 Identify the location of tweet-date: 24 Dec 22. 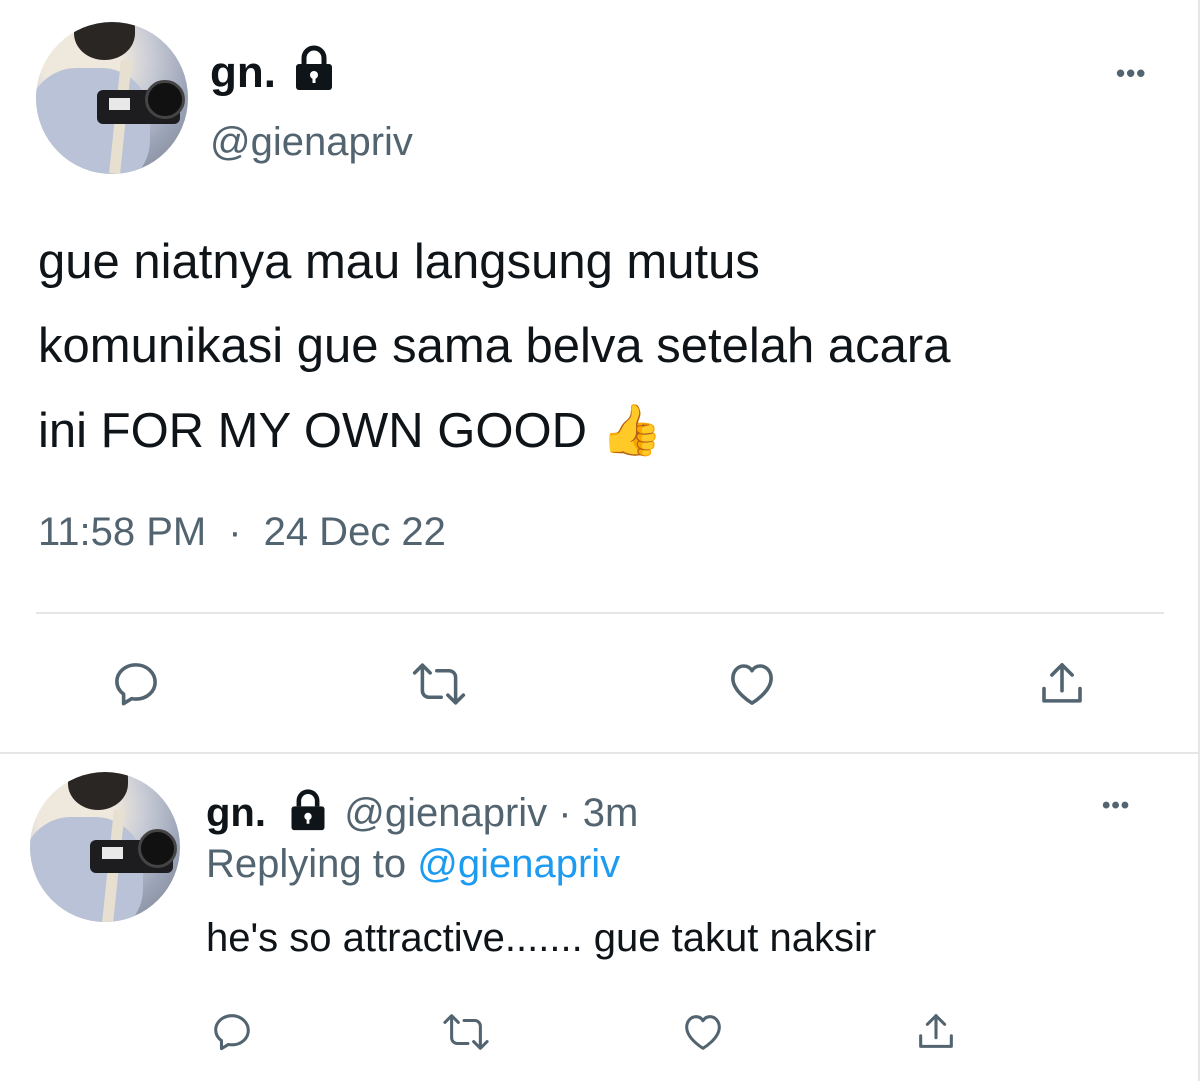
(354, 532).